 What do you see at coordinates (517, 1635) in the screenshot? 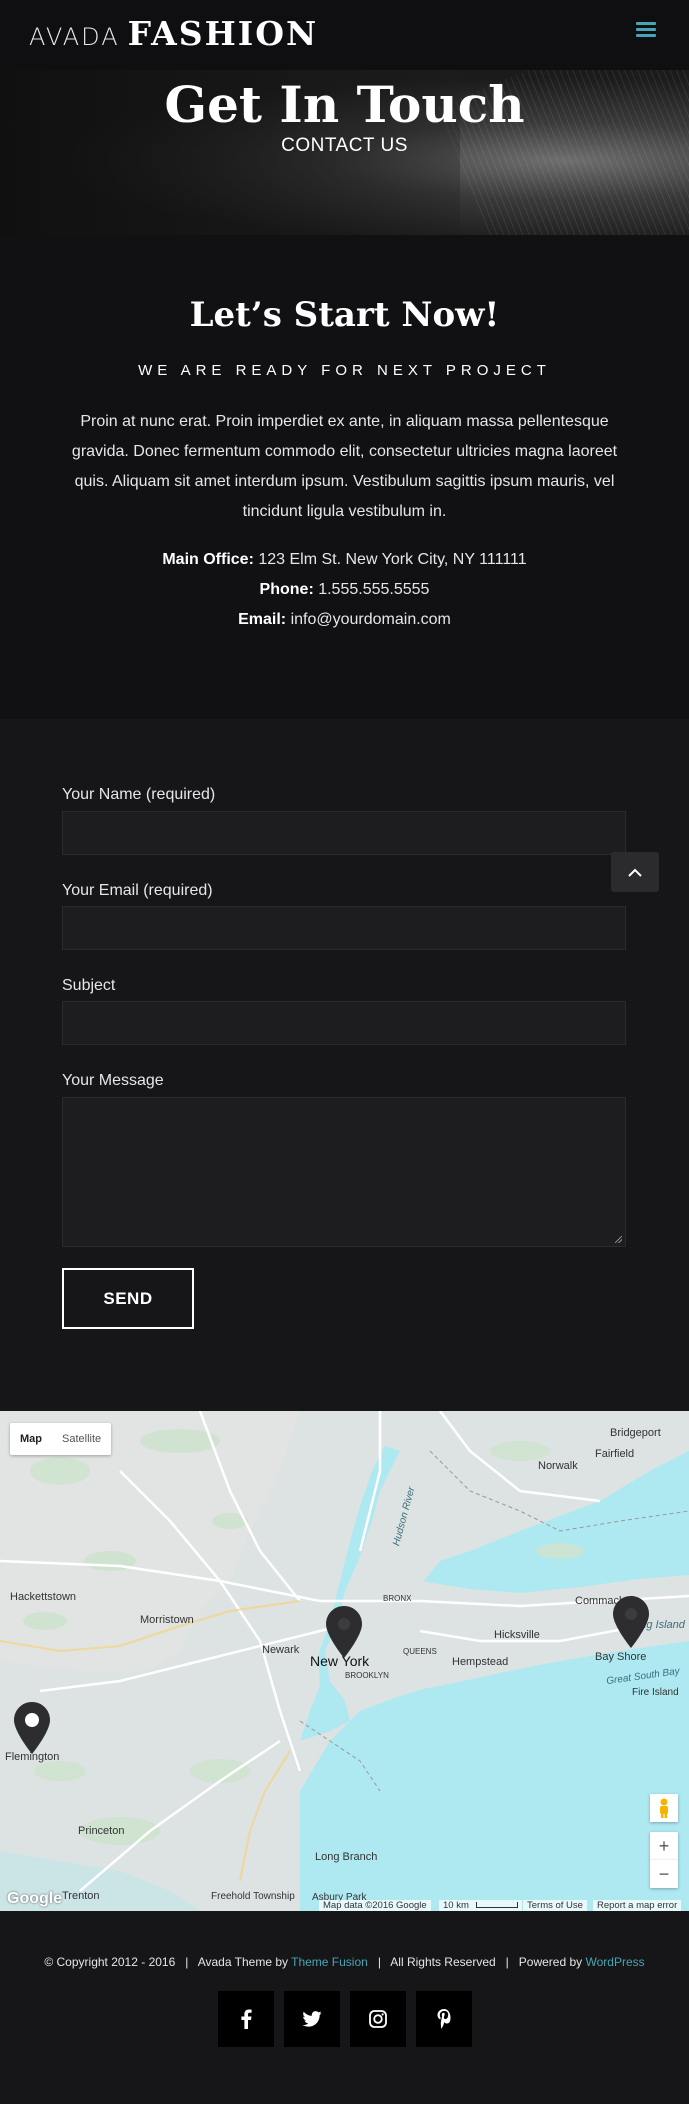
I see `map-label: Hicksville` at bounding box center [517, 1635].